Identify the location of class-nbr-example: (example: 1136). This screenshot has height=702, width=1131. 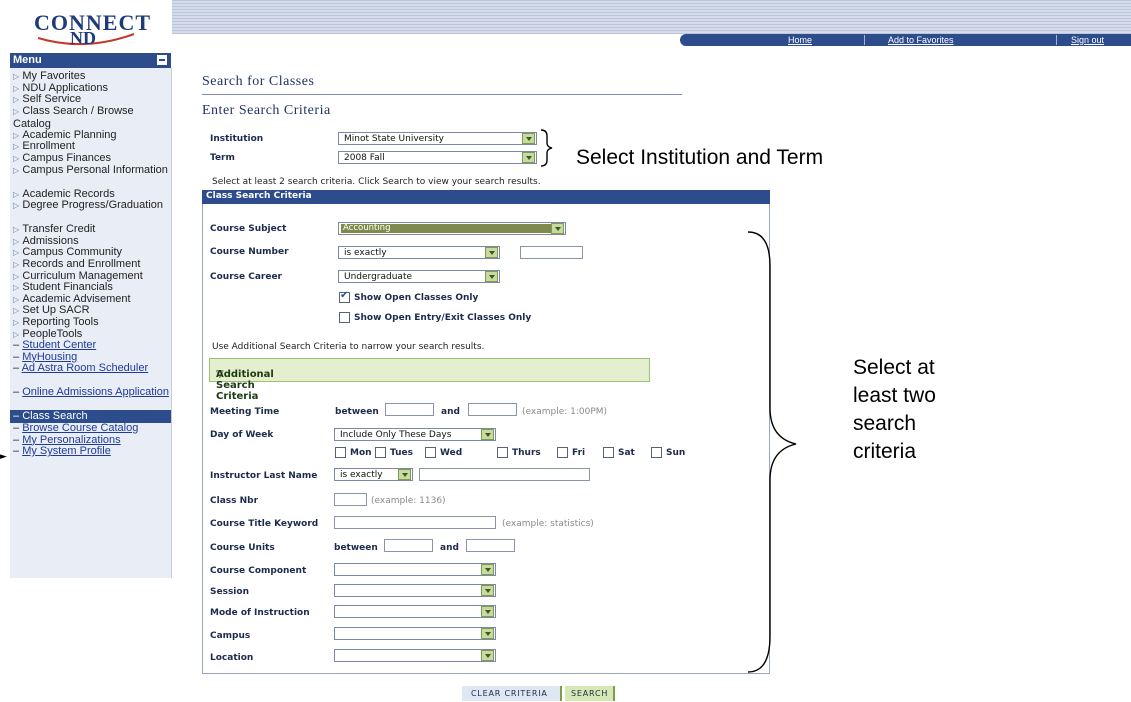
(408, 501).